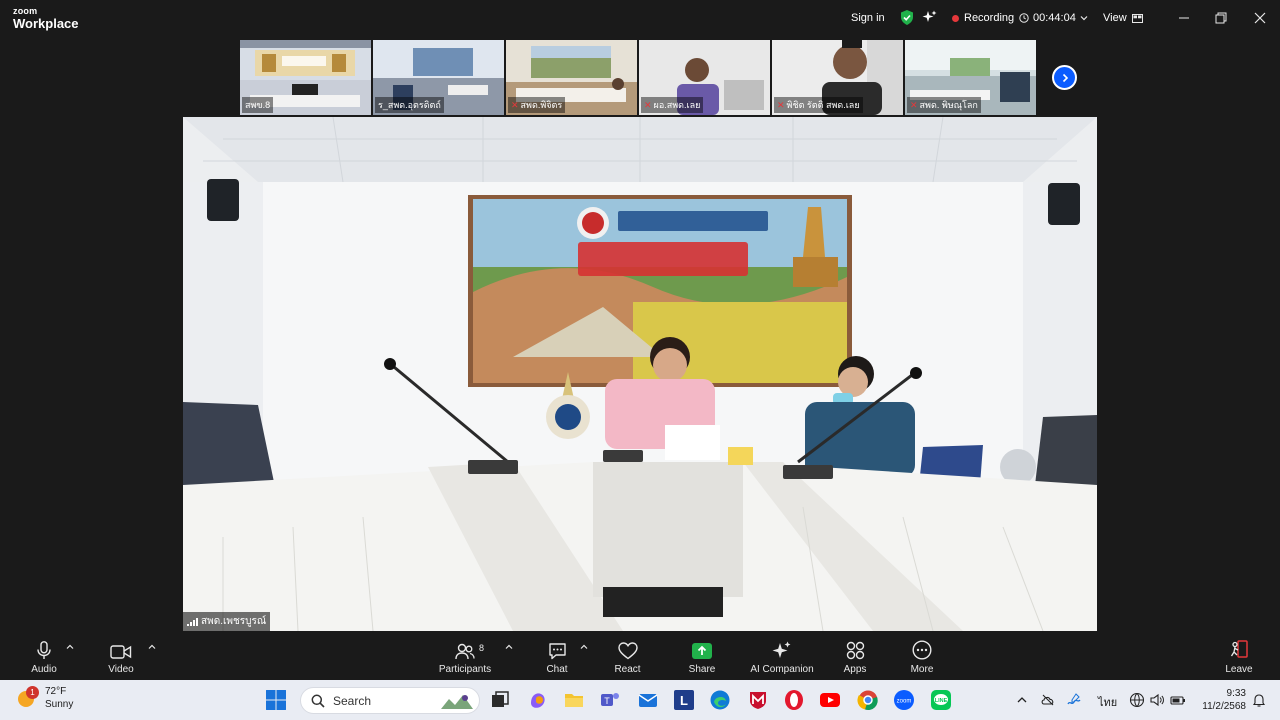  I want to click on more-label: More, so click(922, 669).